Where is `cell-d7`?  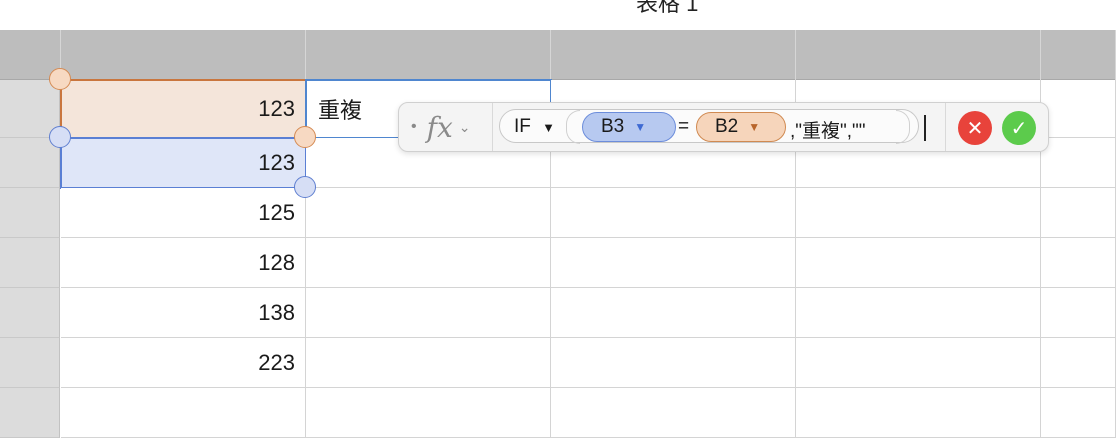
cell-d7 is located at coordinates (673, 363).